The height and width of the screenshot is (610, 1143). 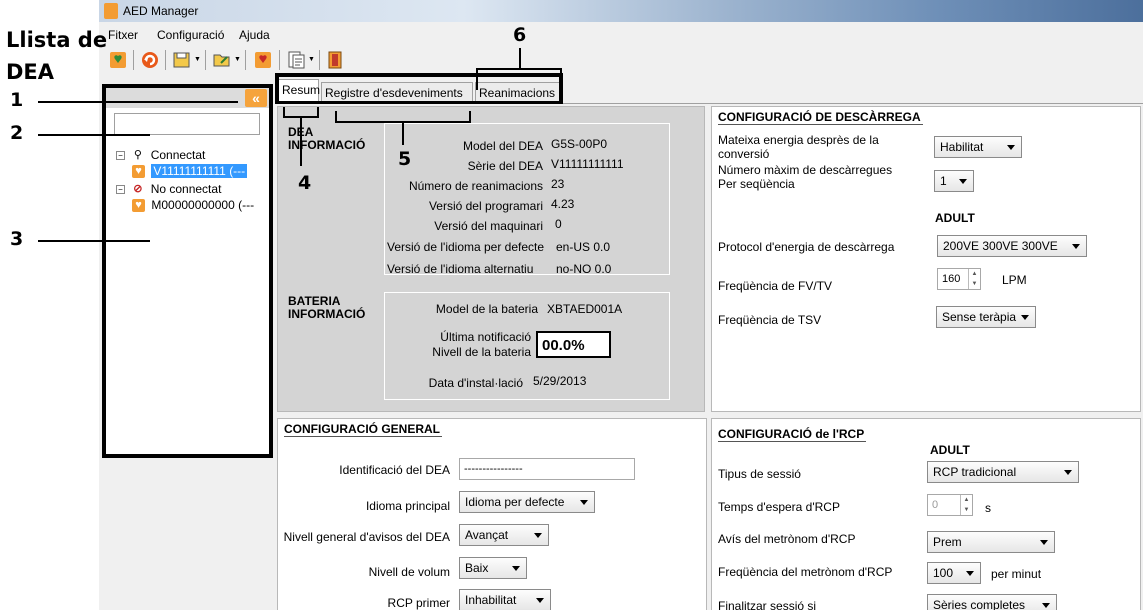 What do you see at coordinates (744, 154) in the screenshot?
I see `same-energy-label: conversió` at bounding box center [744, 154].